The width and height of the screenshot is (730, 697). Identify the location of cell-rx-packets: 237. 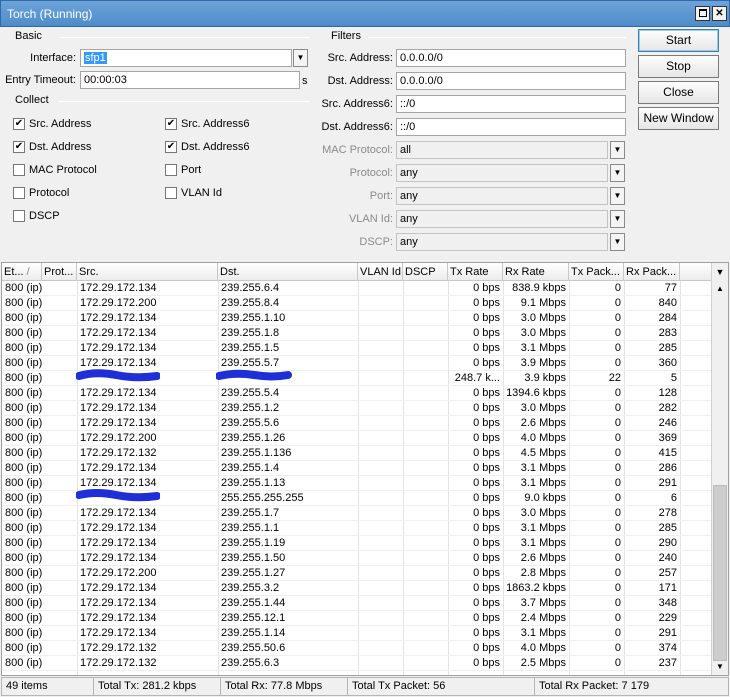
(667, 663).